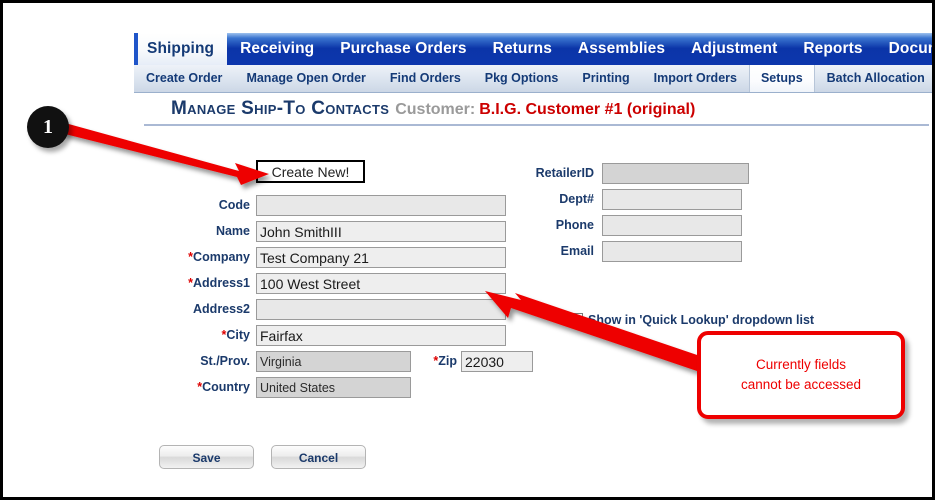  Describe the element at coordinates (621, 49) in the screenshot. I see `main-menu-tab-assemblies: Assemblies` at that location.